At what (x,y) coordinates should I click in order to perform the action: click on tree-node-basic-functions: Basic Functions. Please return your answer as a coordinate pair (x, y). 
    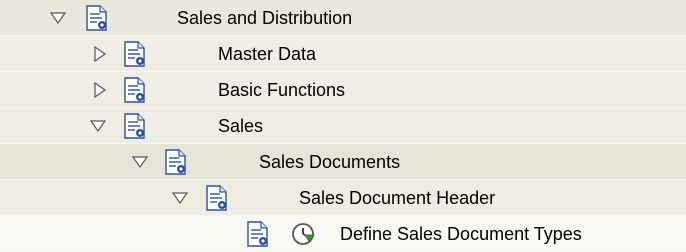
    Looking at the image, I should click on (343, 90).